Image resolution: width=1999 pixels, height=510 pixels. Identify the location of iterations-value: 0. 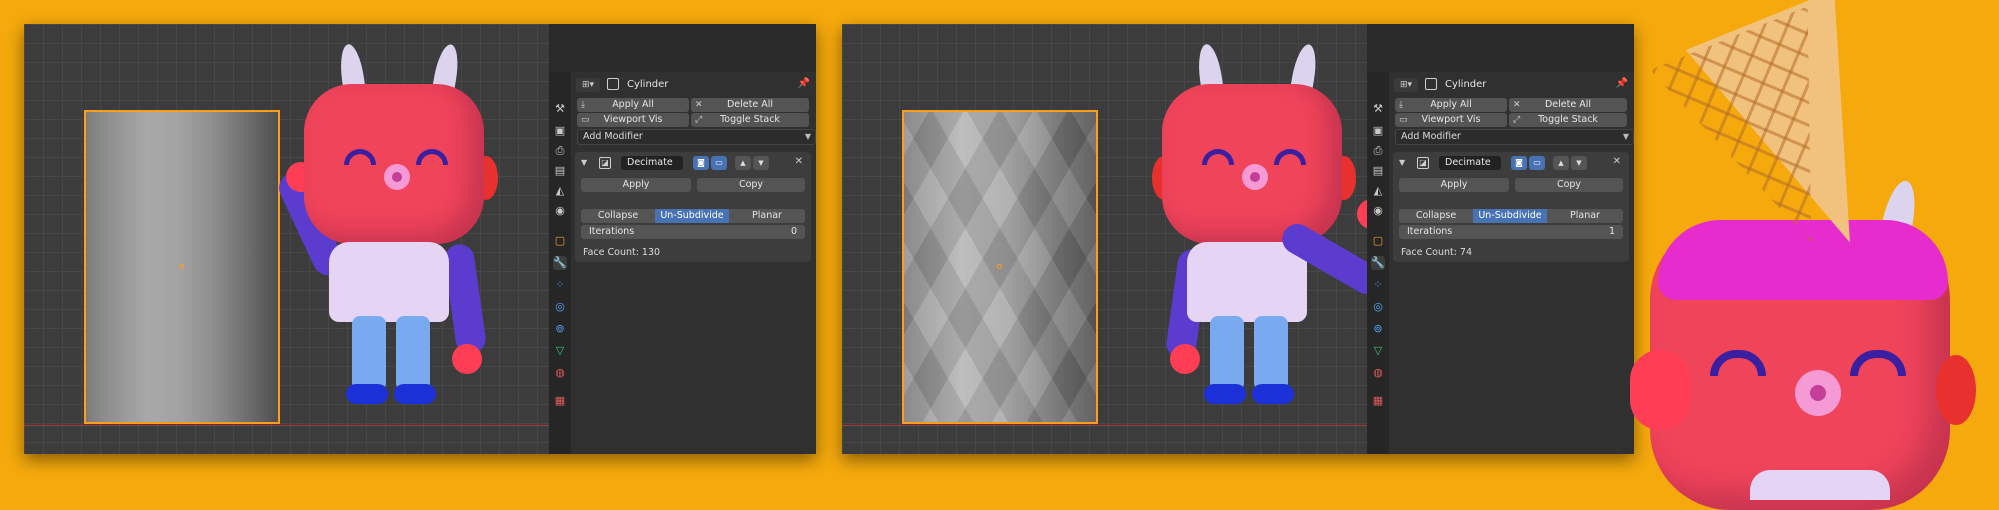
(793, 231).